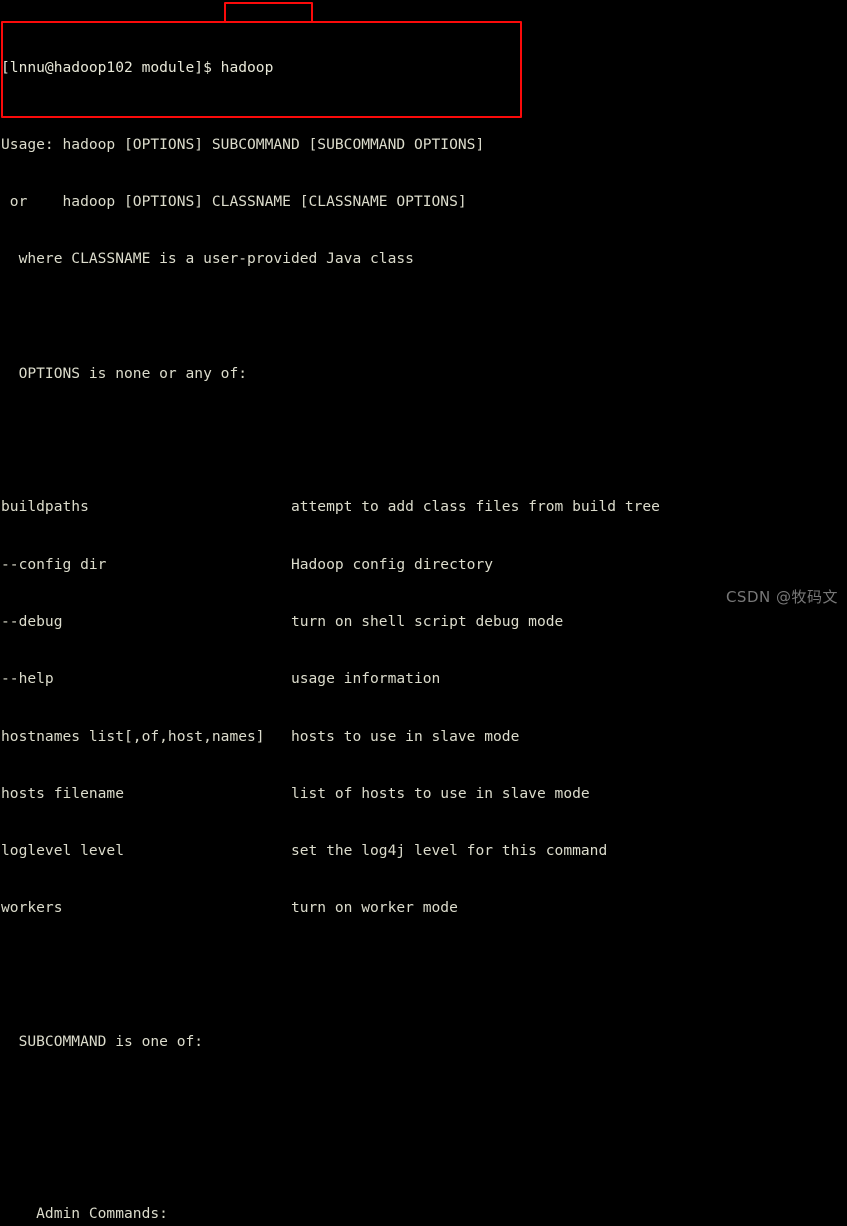 The width and height of the screenshot is (847, 1226). What do you see at coordinates (401, 67) in the screenshot?
I see `shell-prompt-line: [lnnu@hadoop102 module]$ hadoop` at bounding box center [401, 67].